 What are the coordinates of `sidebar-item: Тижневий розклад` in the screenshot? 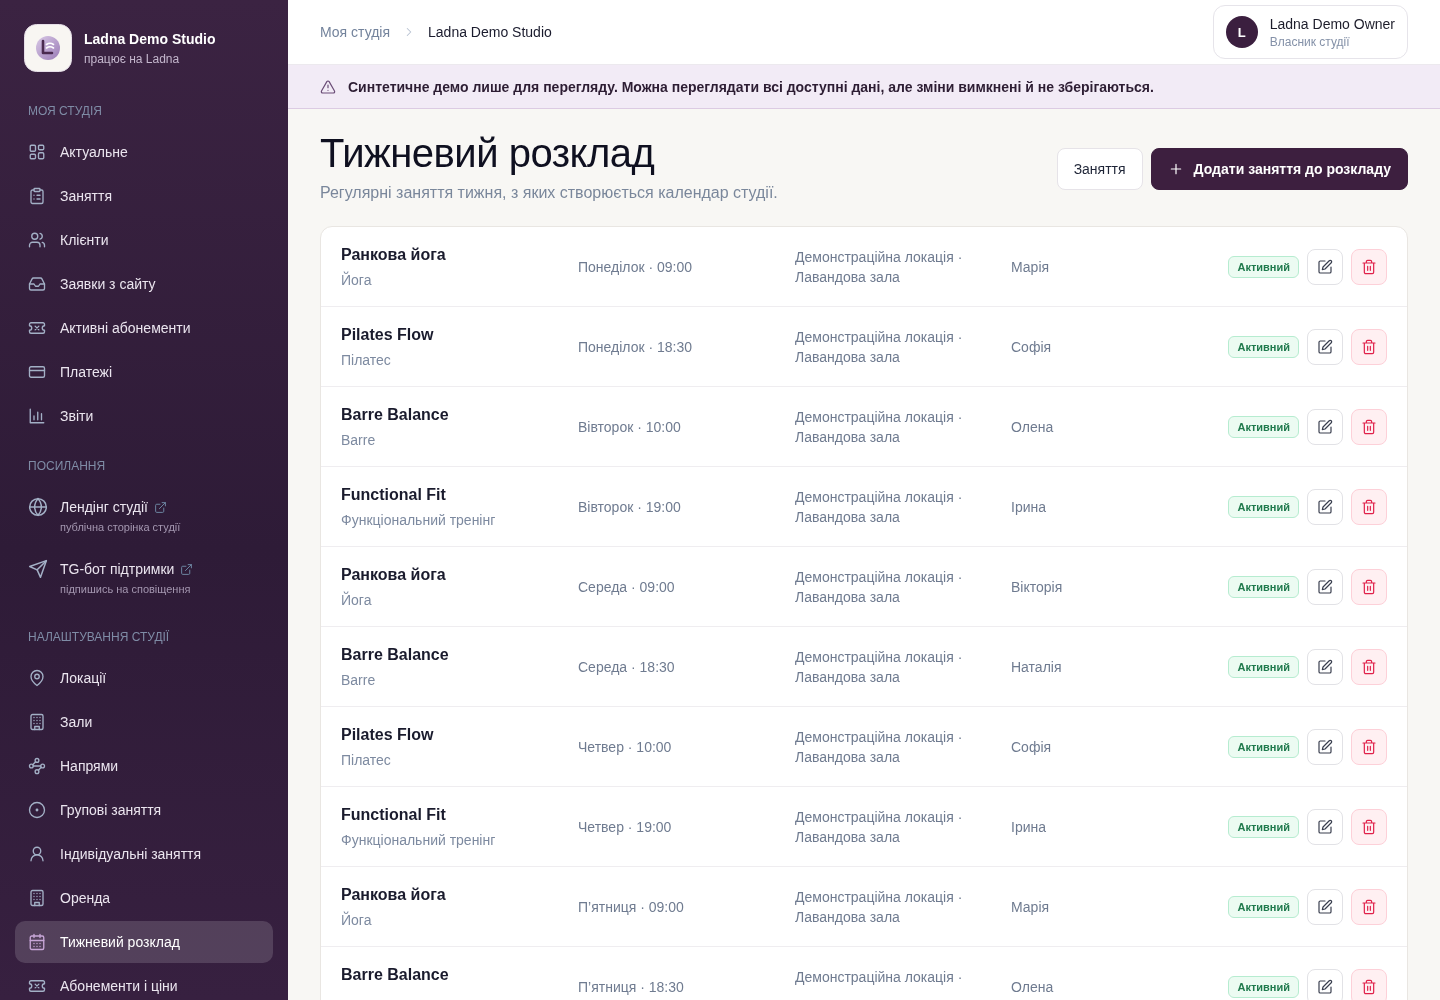 It's located at (144, 942).